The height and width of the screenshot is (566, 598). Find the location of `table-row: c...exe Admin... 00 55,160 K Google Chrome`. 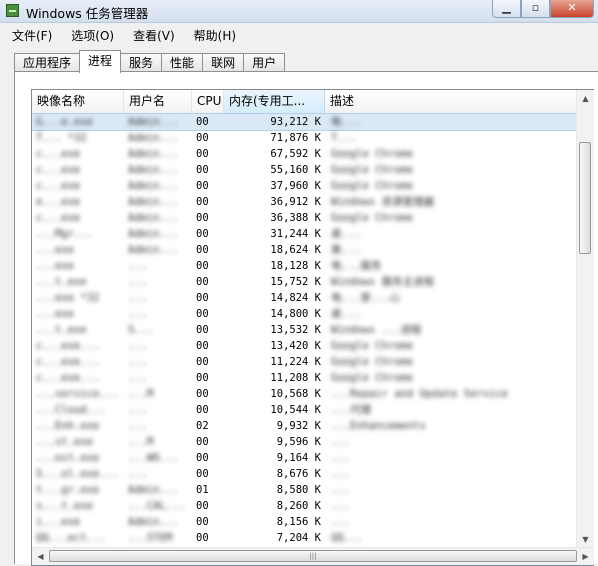

table-row: c...exe Admin... 00 55,160 K Google Chrome is located at coordinates (306, 170).